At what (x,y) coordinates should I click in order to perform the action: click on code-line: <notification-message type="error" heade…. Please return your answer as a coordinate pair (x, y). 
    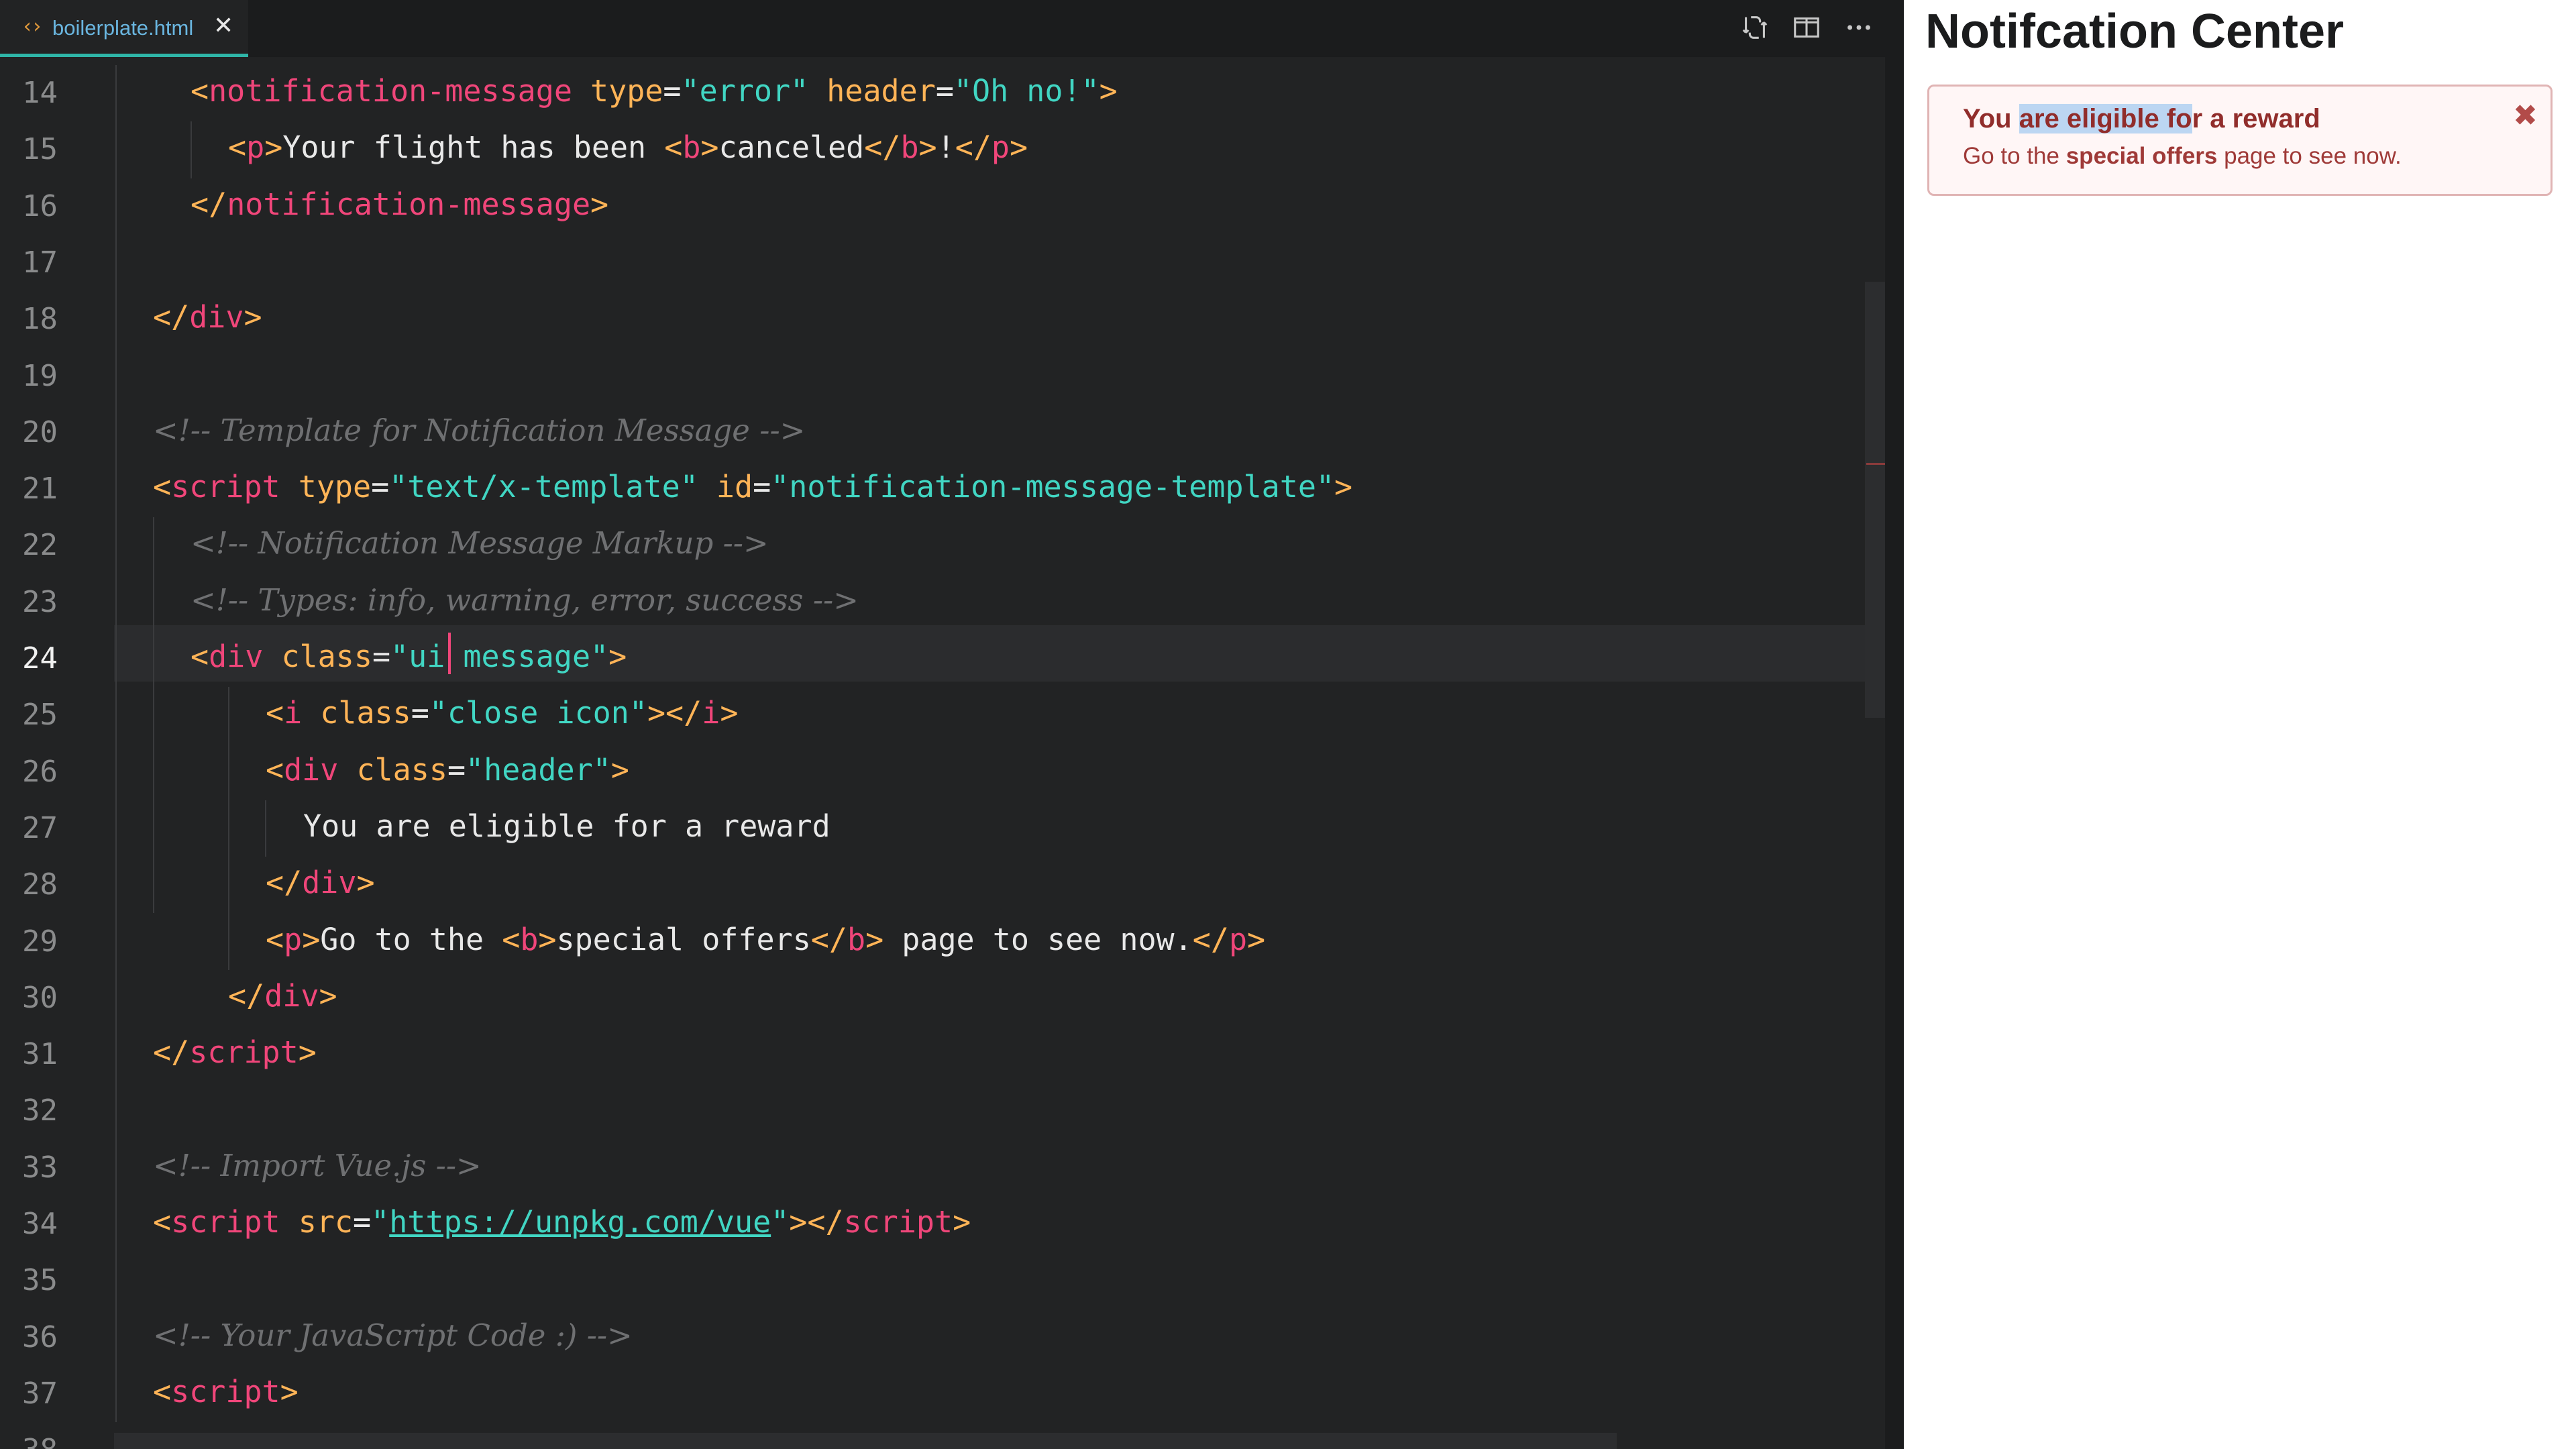
    Looking at the image, I should click on (654, 91).